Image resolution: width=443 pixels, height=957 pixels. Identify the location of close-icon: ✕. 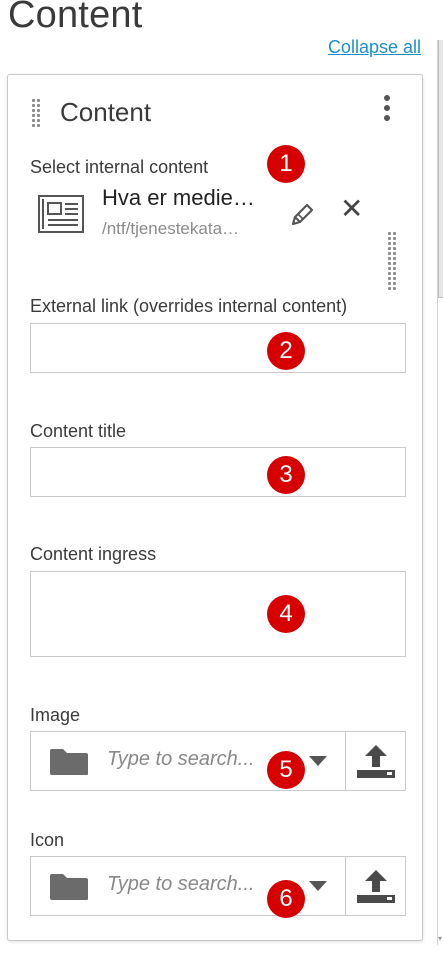
(351, 209).